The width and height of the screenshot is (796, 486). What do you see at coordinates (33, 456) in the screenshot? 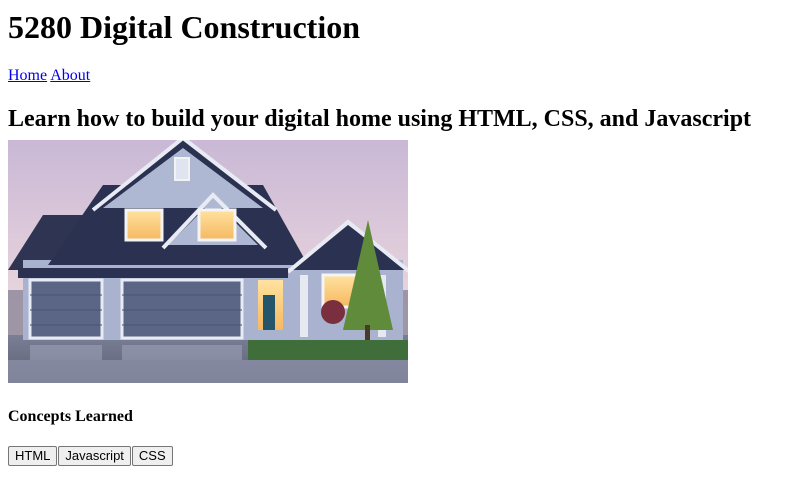
I see `html-button: HTML` at bounding box center [33, 456].